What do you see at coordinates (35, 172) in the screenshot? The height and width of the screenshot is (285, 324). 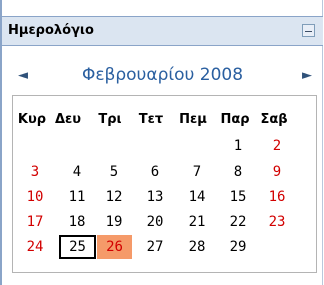 I see `day-cell: 3` at bounding box center [35, 172].